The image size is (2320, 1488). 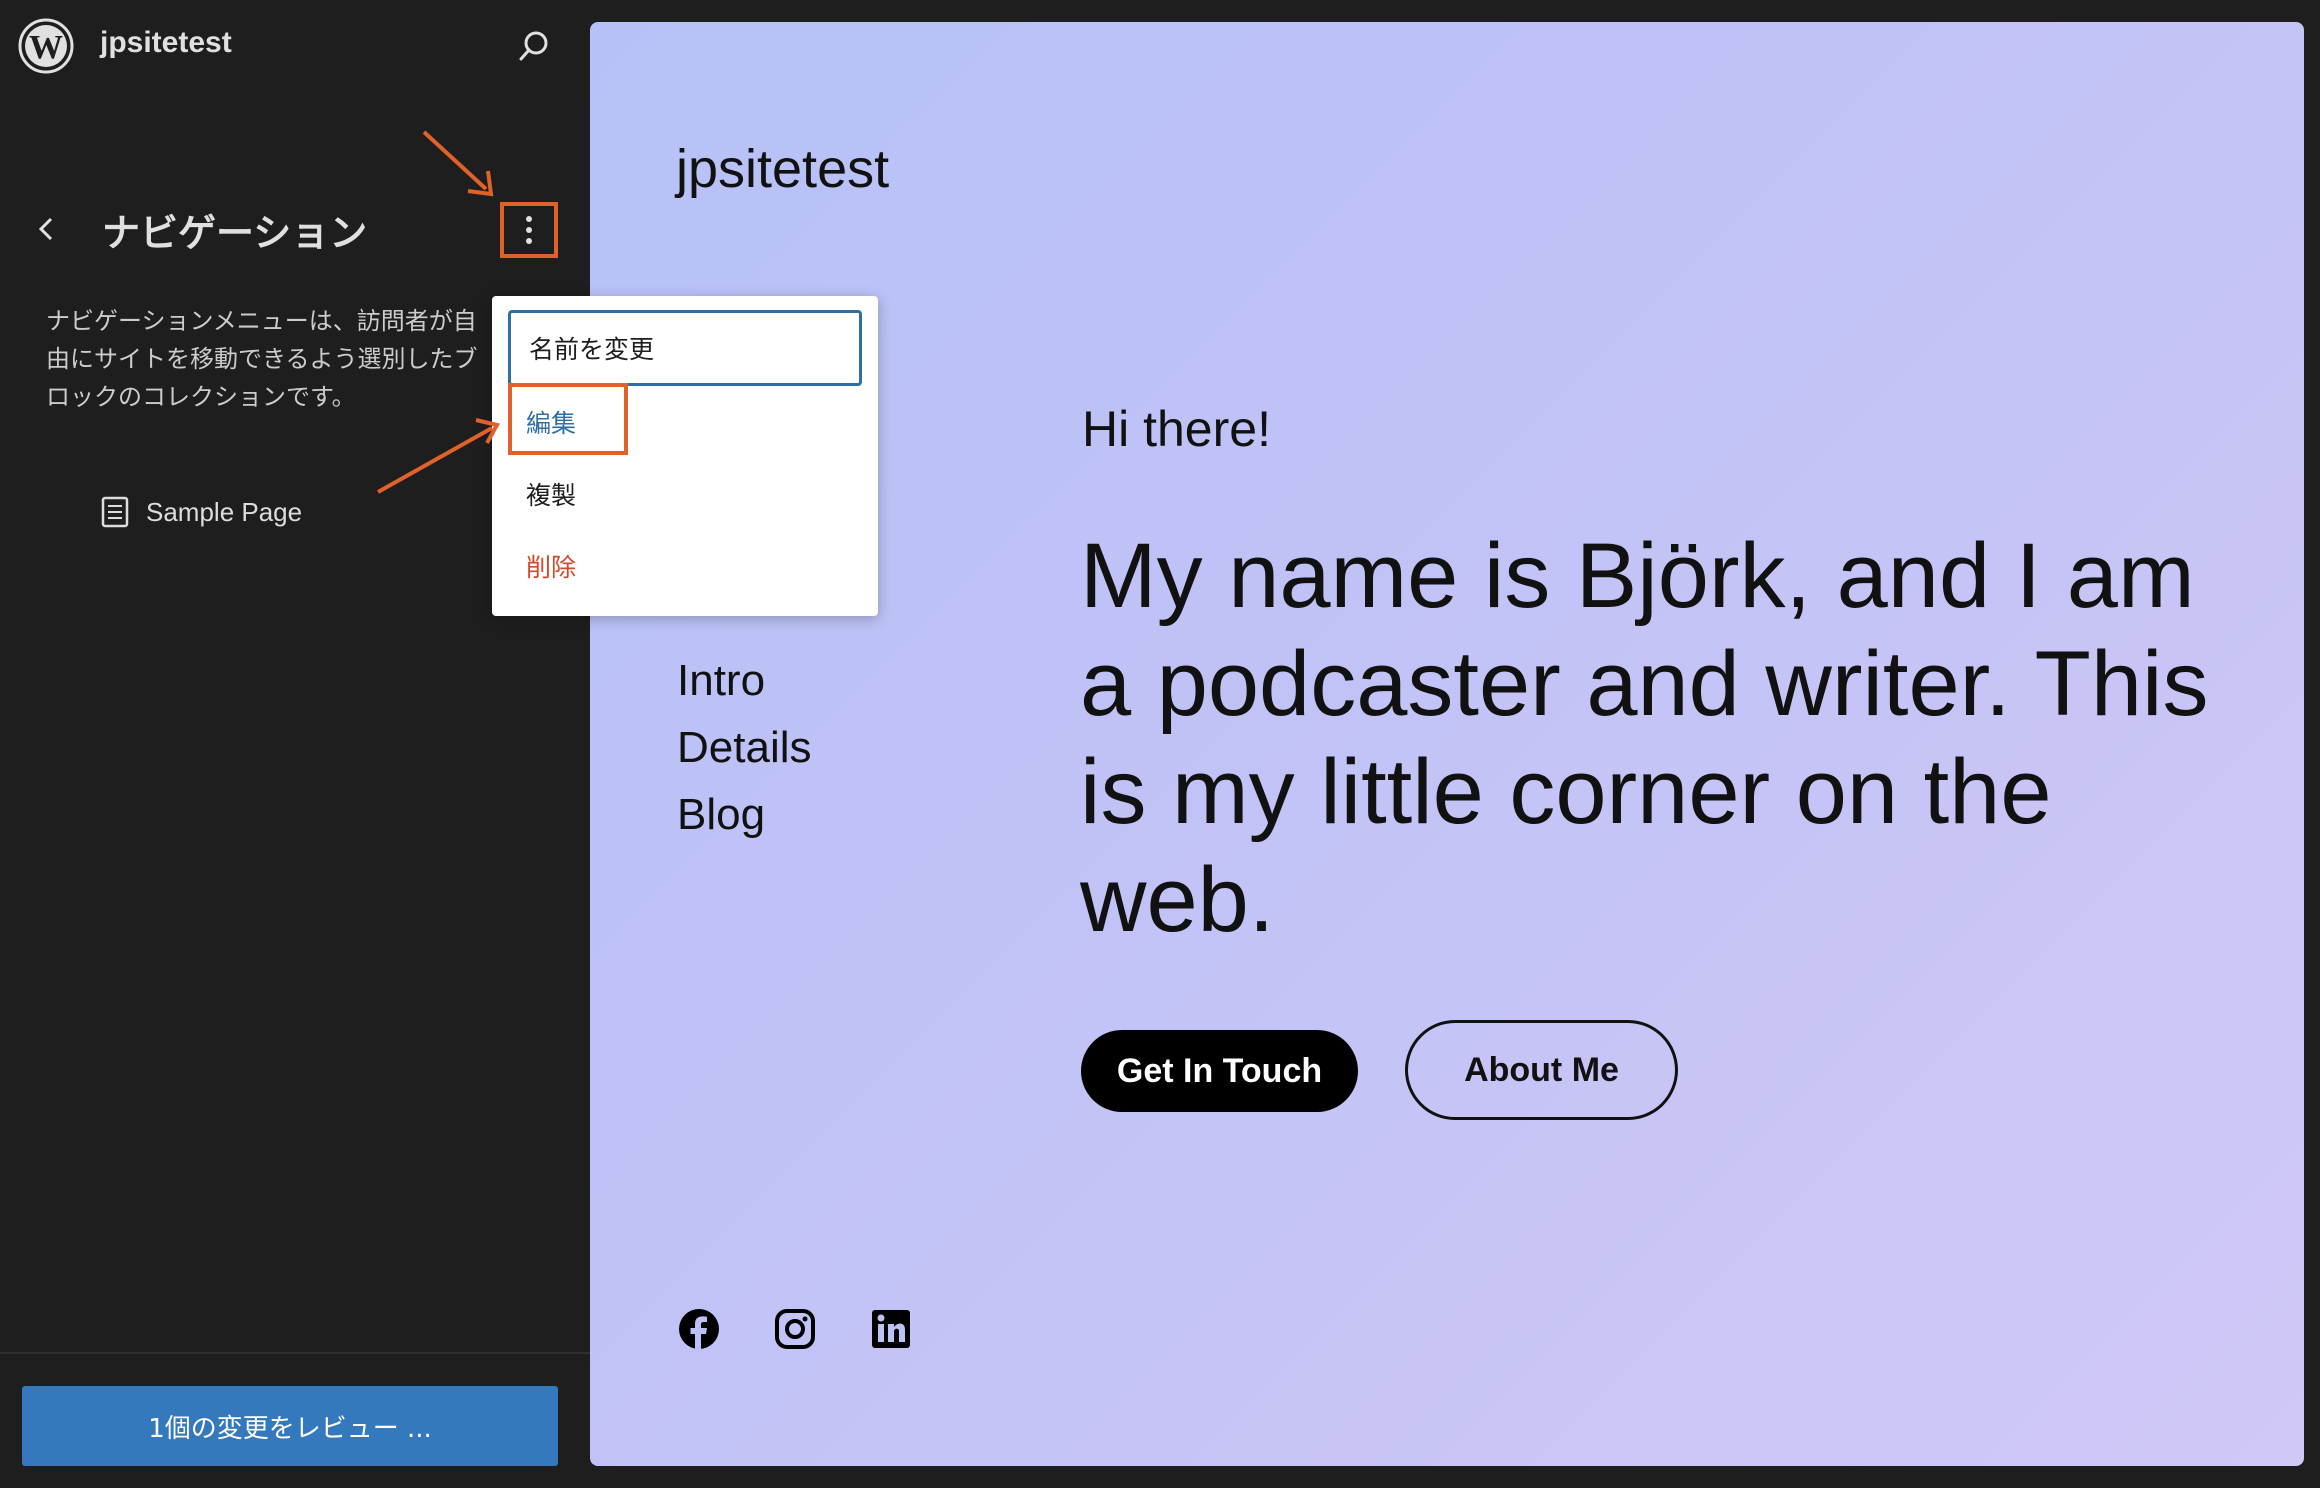 I want to click on preview-navigation: Intro Details Blog, so click(x=744, y=756).